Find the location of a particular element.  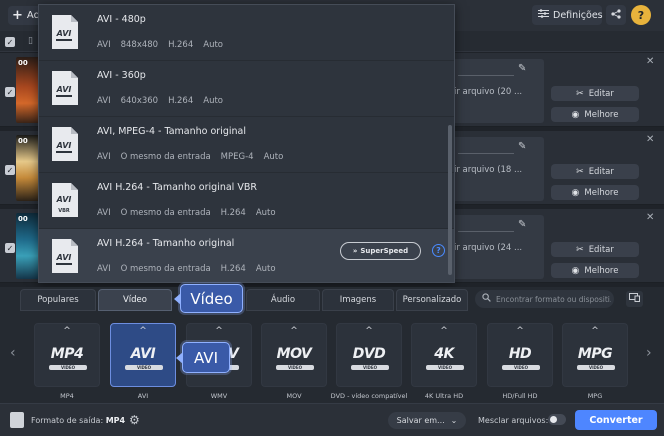

dropdown-scrollbar is located at coordinates (450, 200).